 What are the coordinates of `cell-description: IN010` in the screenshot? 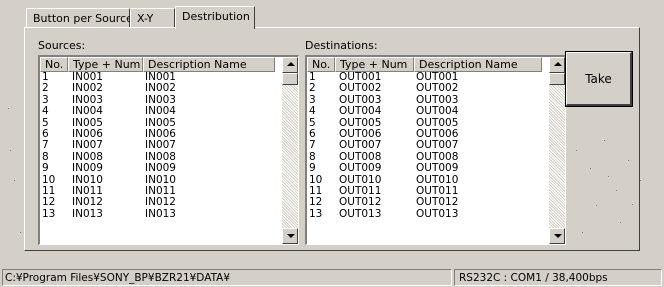 It's located at (160, 180).